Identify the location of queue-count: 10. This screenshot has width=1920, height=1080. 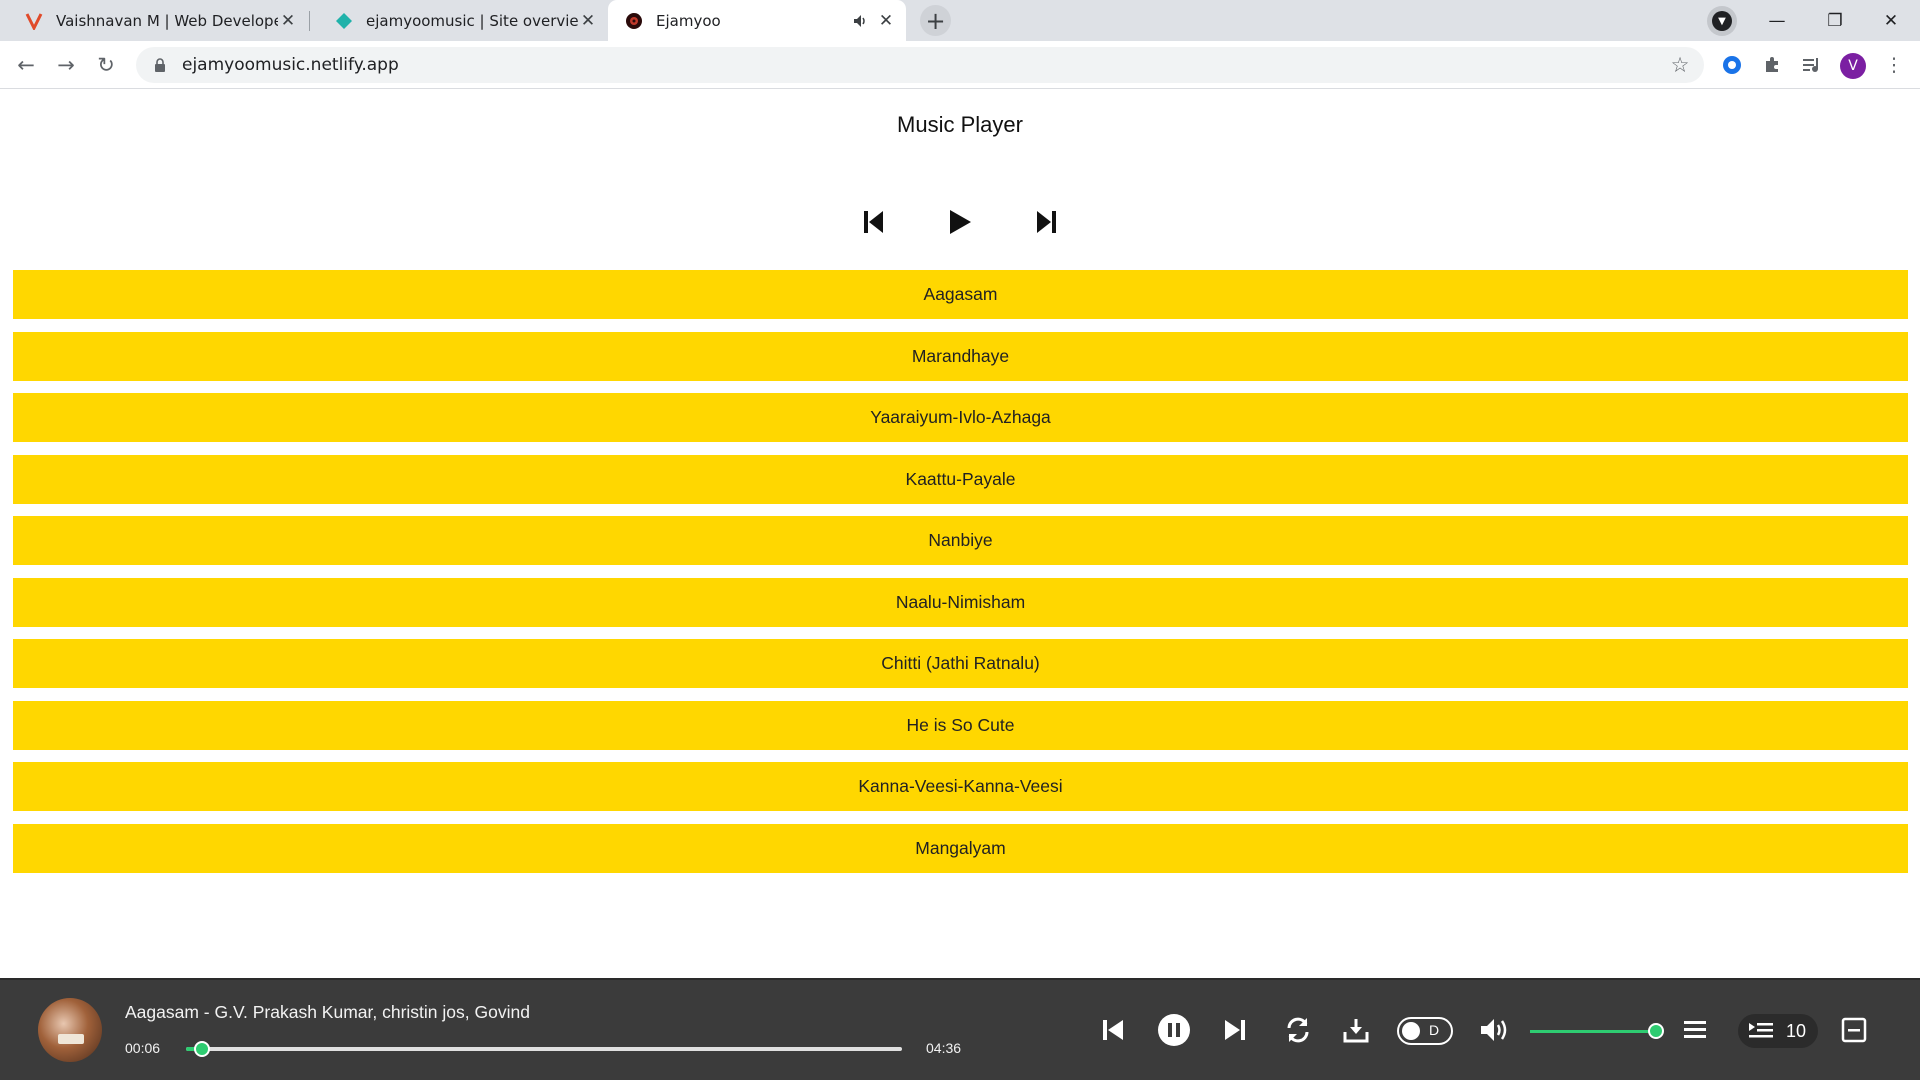
(1796, 1030).